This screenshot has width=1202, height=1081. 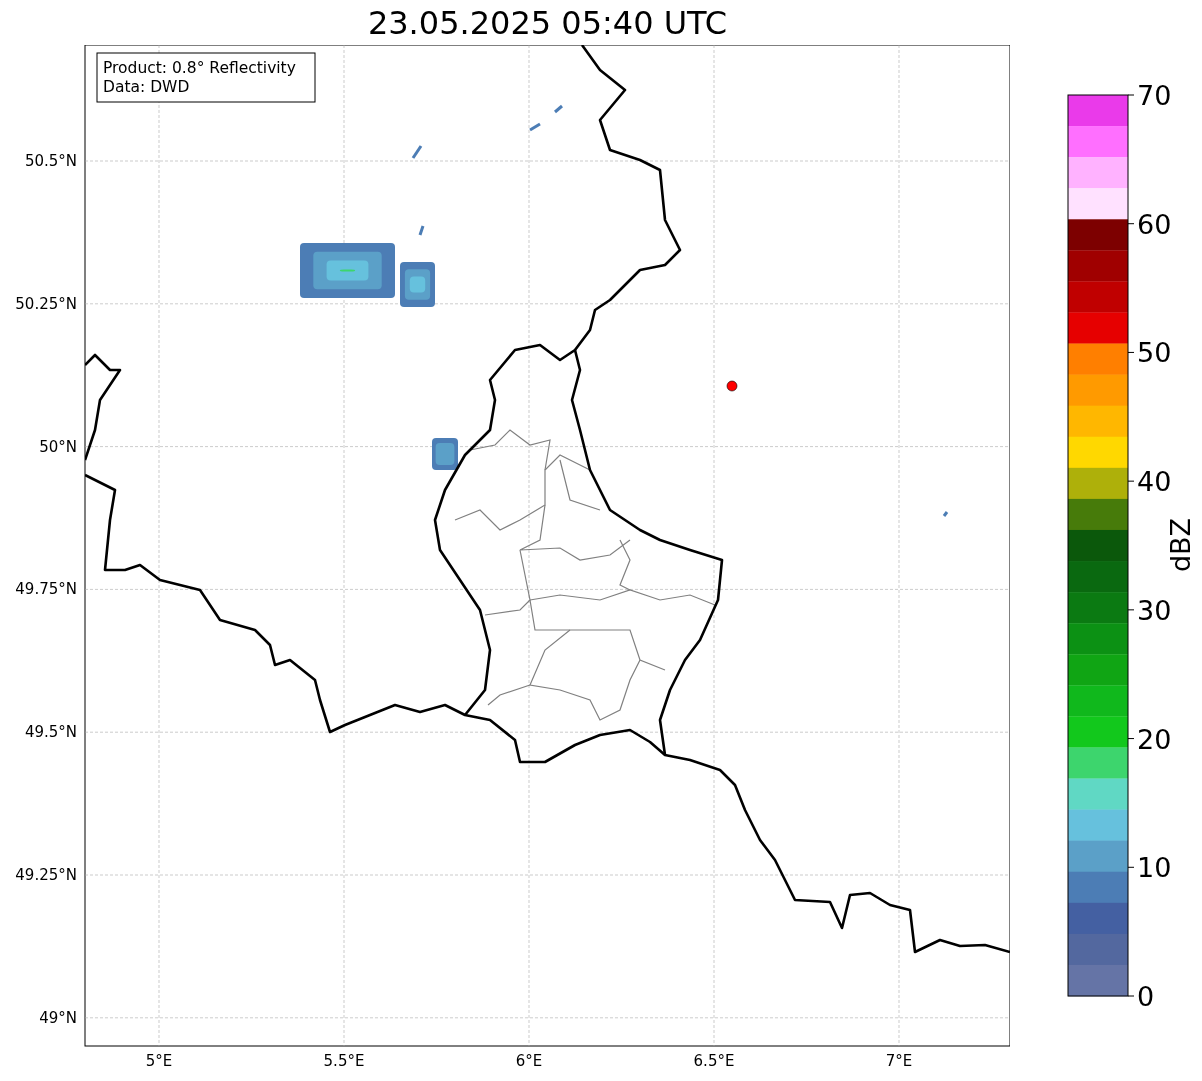 I want to click on x-tick-label: 7°E, so click(x=899, y=1061).